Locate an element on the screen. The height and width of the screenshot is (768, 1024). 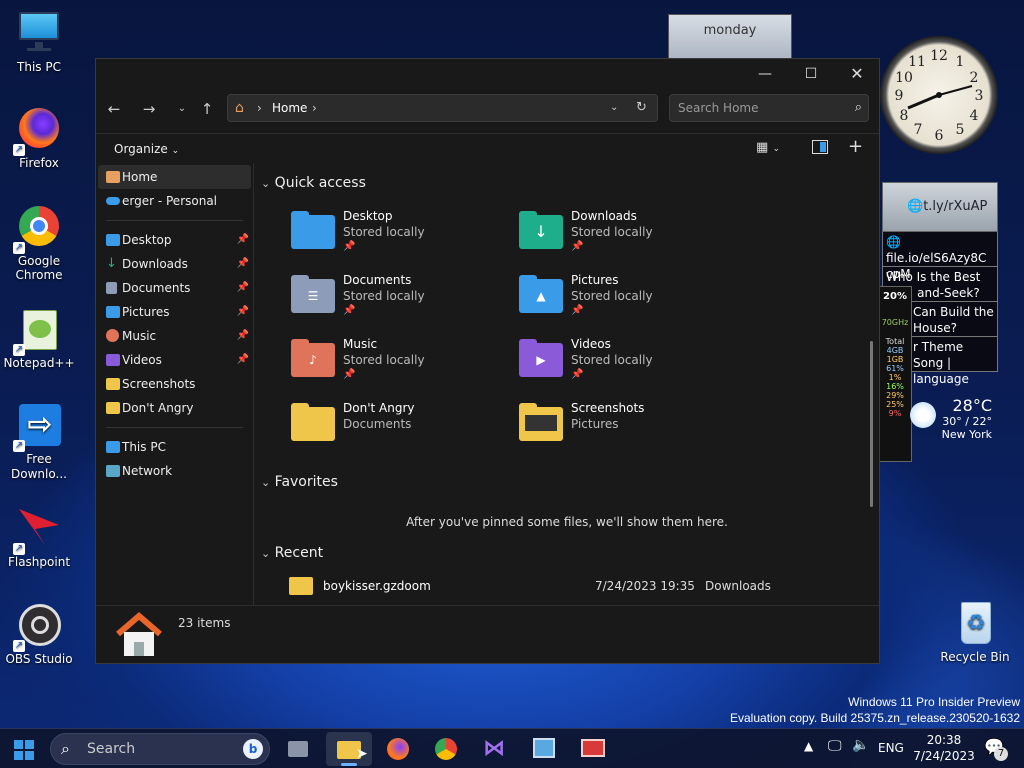
desktop-icon-firefox: ↗ Firefox is located at coordinates (39, 138).